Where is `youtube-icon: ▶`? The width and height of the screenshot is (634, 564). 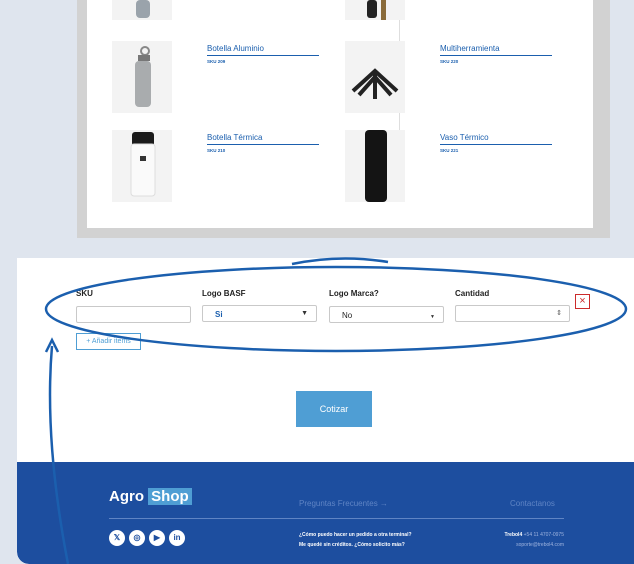 youtube-icon: ▶ is located at coordinates (157, 538).